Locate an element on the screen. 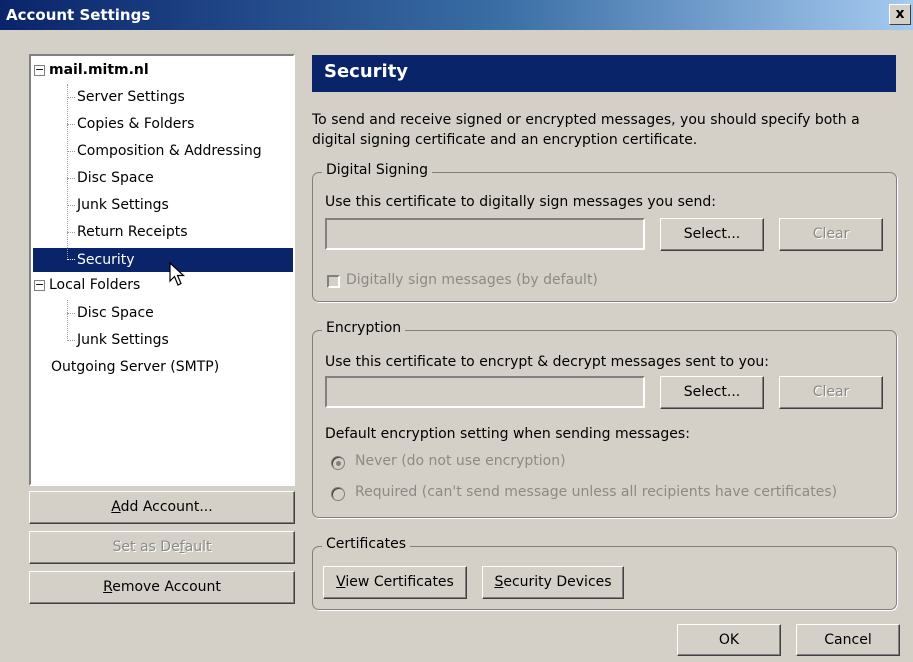 This screenshot has width=913, height=662. set-default-label-post: ault is located at coordinates (198, 547).